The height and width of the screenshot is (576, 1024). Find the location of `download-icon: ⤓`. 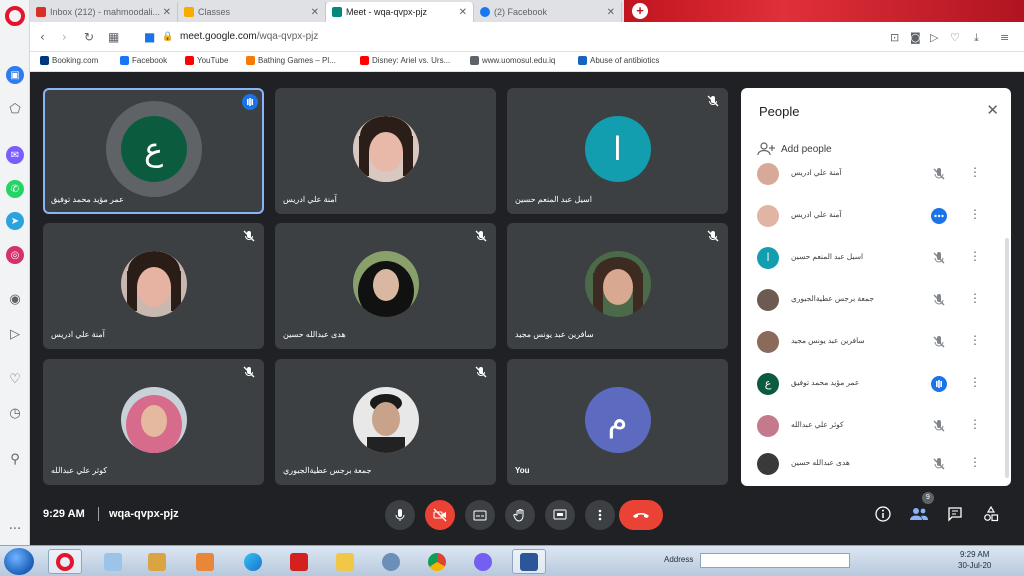

download-icon: ⤓ is located at coordinates (976, 38).